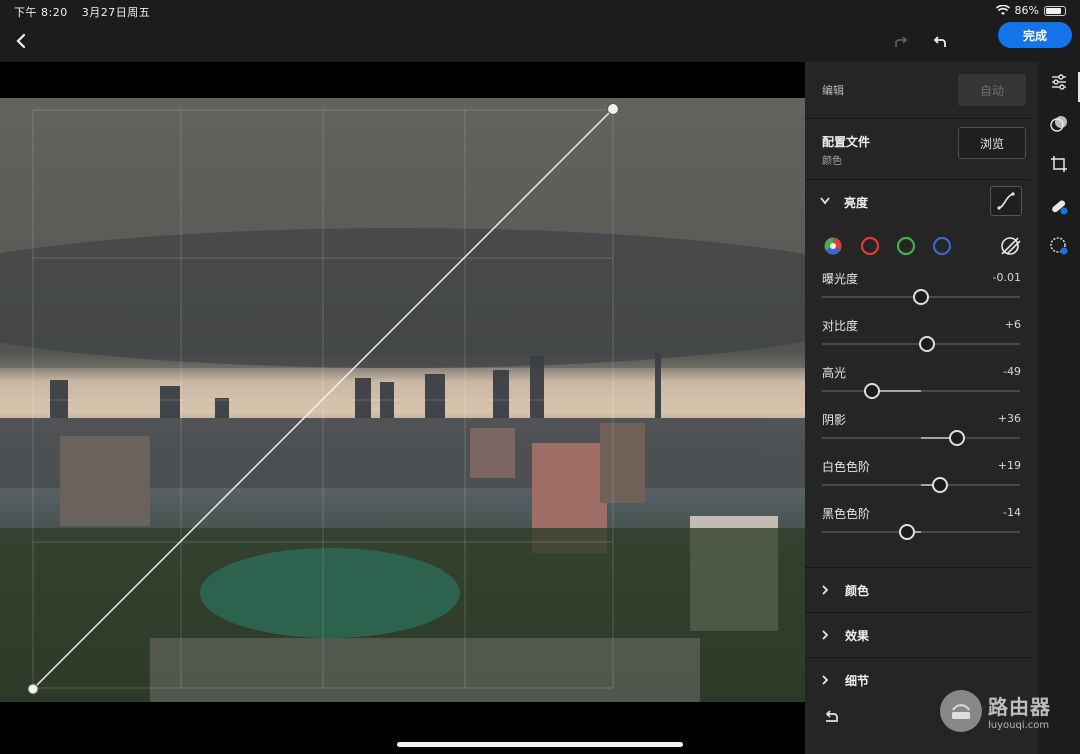 Image resolution: width=1080 pixels, height=754 pixels. I want to click on crop-icon, so click(1059, 164).